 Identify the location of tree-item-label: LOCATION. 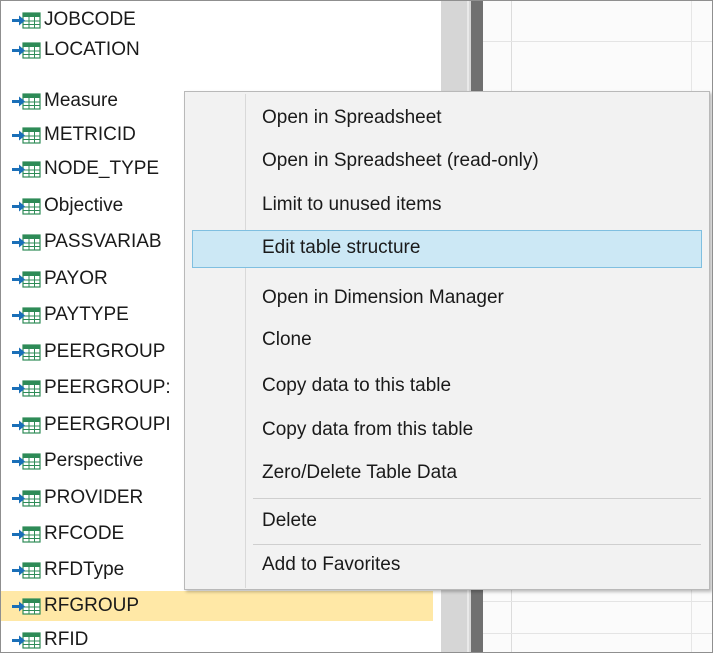
(92, 49).